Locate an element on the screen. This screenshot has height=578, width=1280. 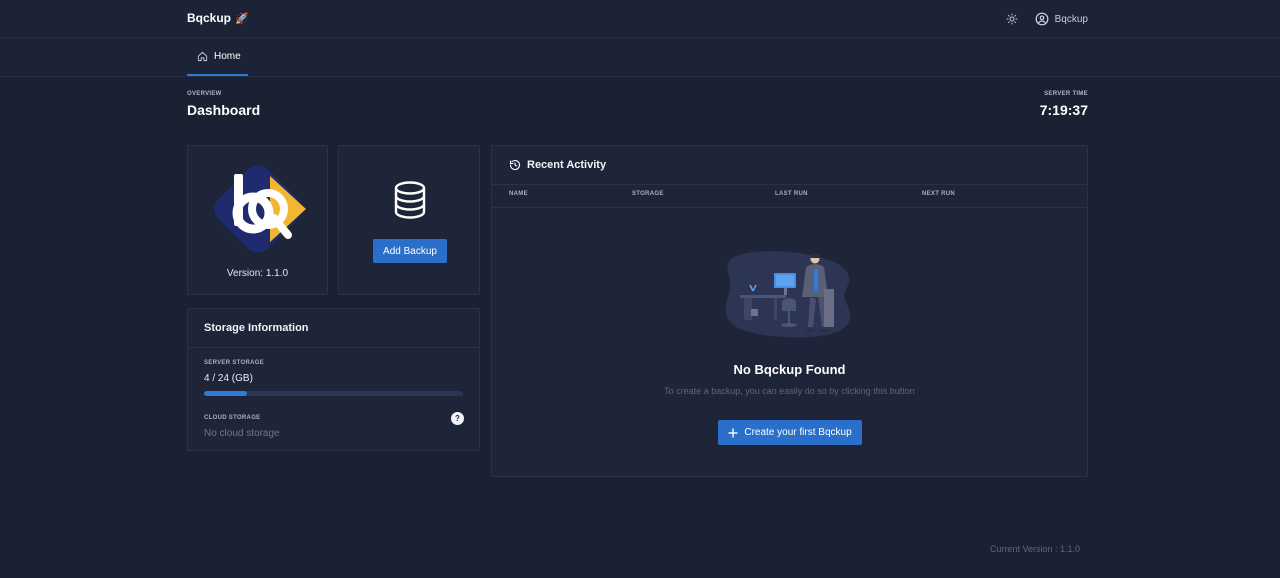
recent-activity-title: Recent Activity is located at coordinates (567, 165).